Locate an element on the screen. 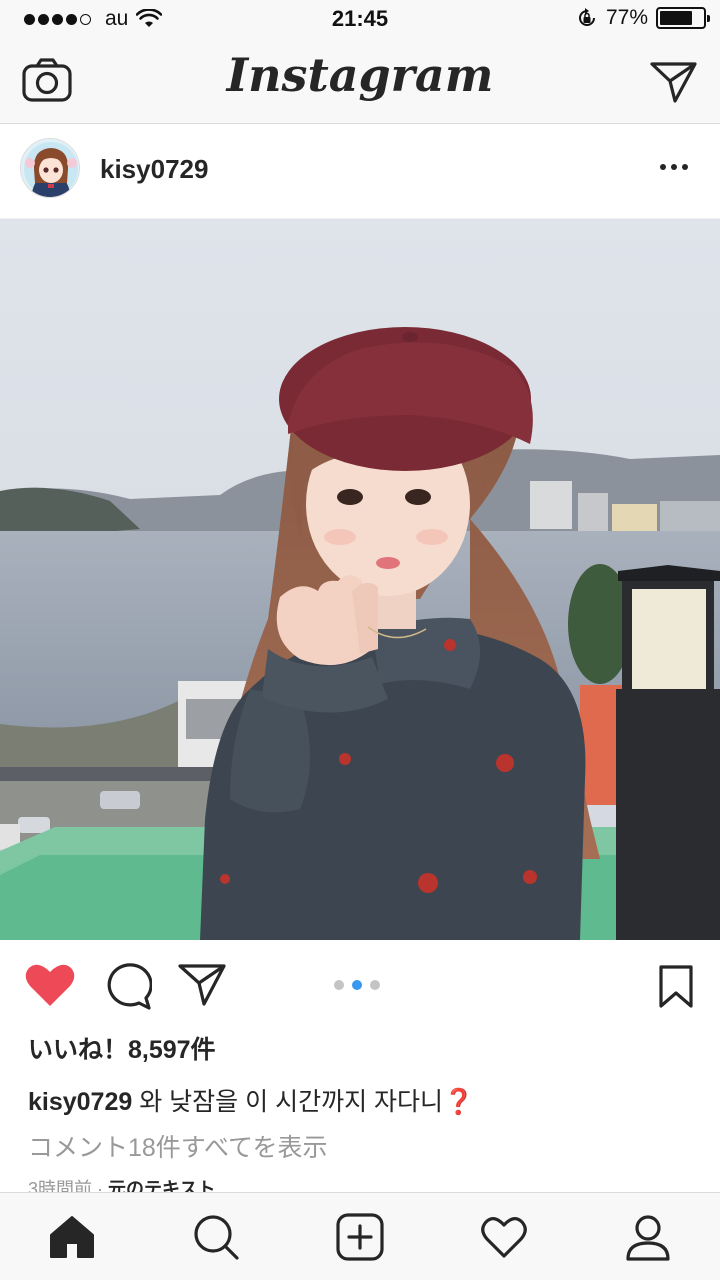  caption: kisy0729 와 낮잠을 이 시간까지 자다니❓ is located at coordinates (251, 1100).